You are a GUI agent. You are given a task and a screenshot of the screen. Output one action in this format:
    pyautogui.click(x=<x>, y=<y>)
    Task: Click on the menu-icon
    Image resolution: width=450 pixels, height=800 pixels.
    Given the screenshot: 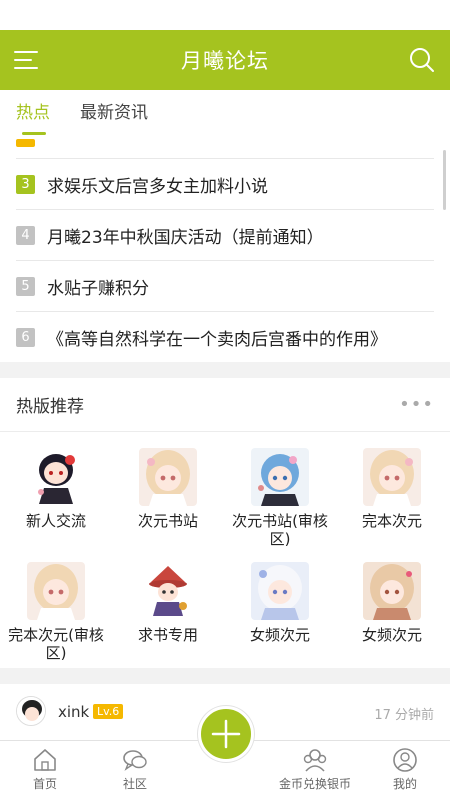 What is the action you would take?
    pyautogui.click(x=27, y=60)
    